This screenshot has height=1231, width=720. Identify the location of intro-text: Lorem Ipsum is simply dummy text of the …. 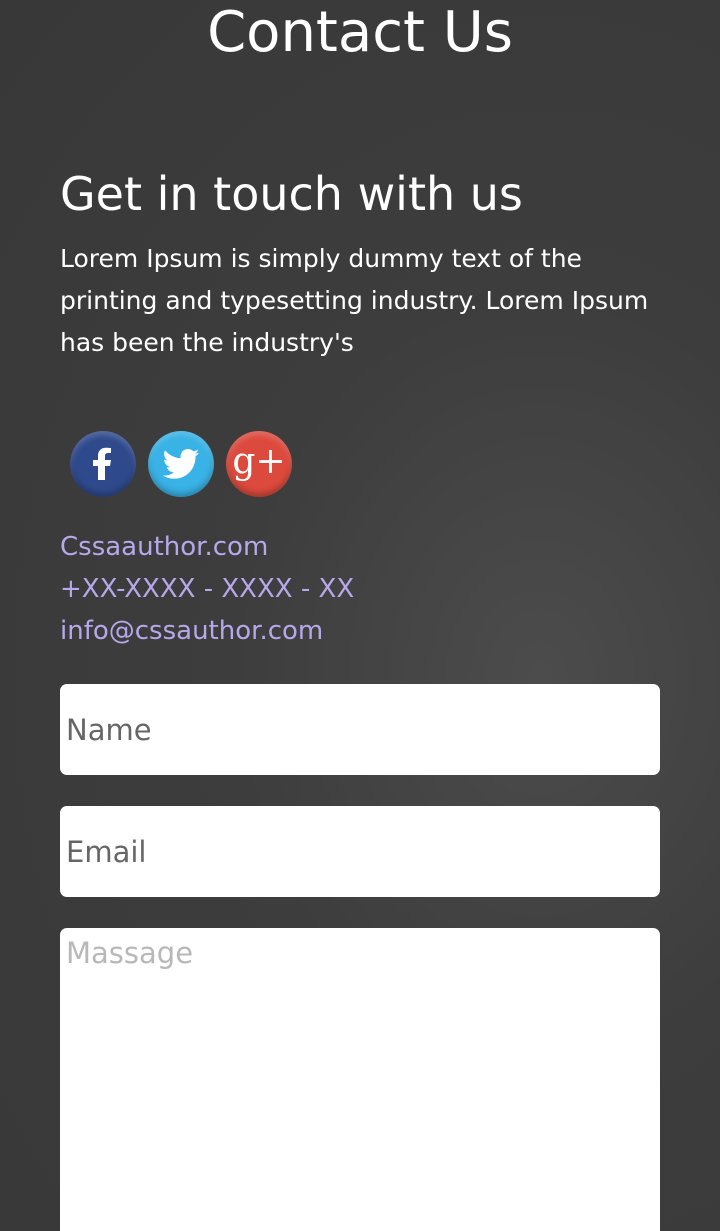
(354, 300).